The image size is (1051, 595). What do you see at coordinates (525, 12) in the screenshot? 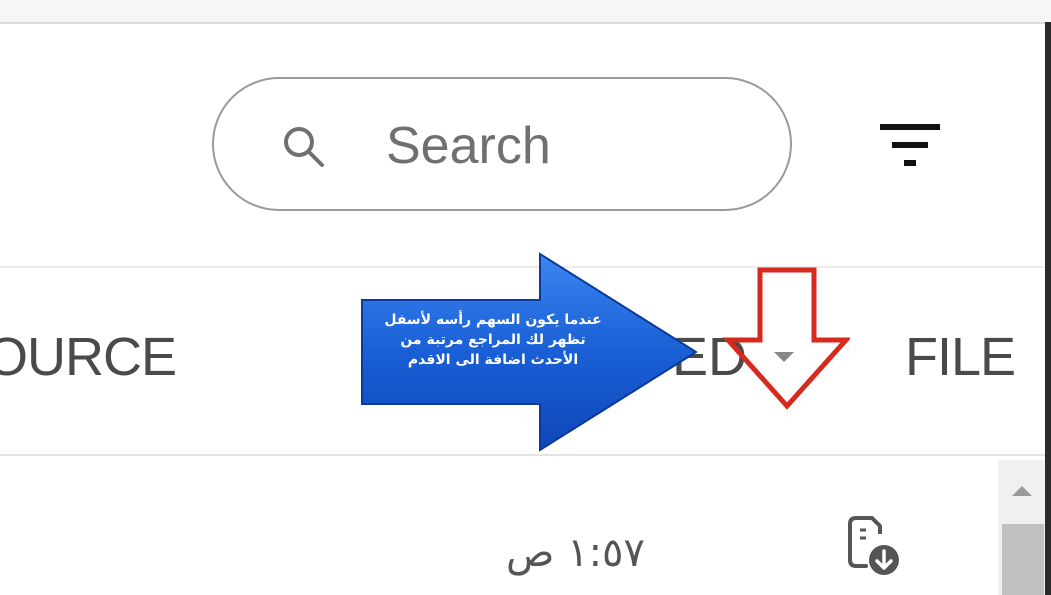
I see `top-bar` at bounding box center [525, 12].